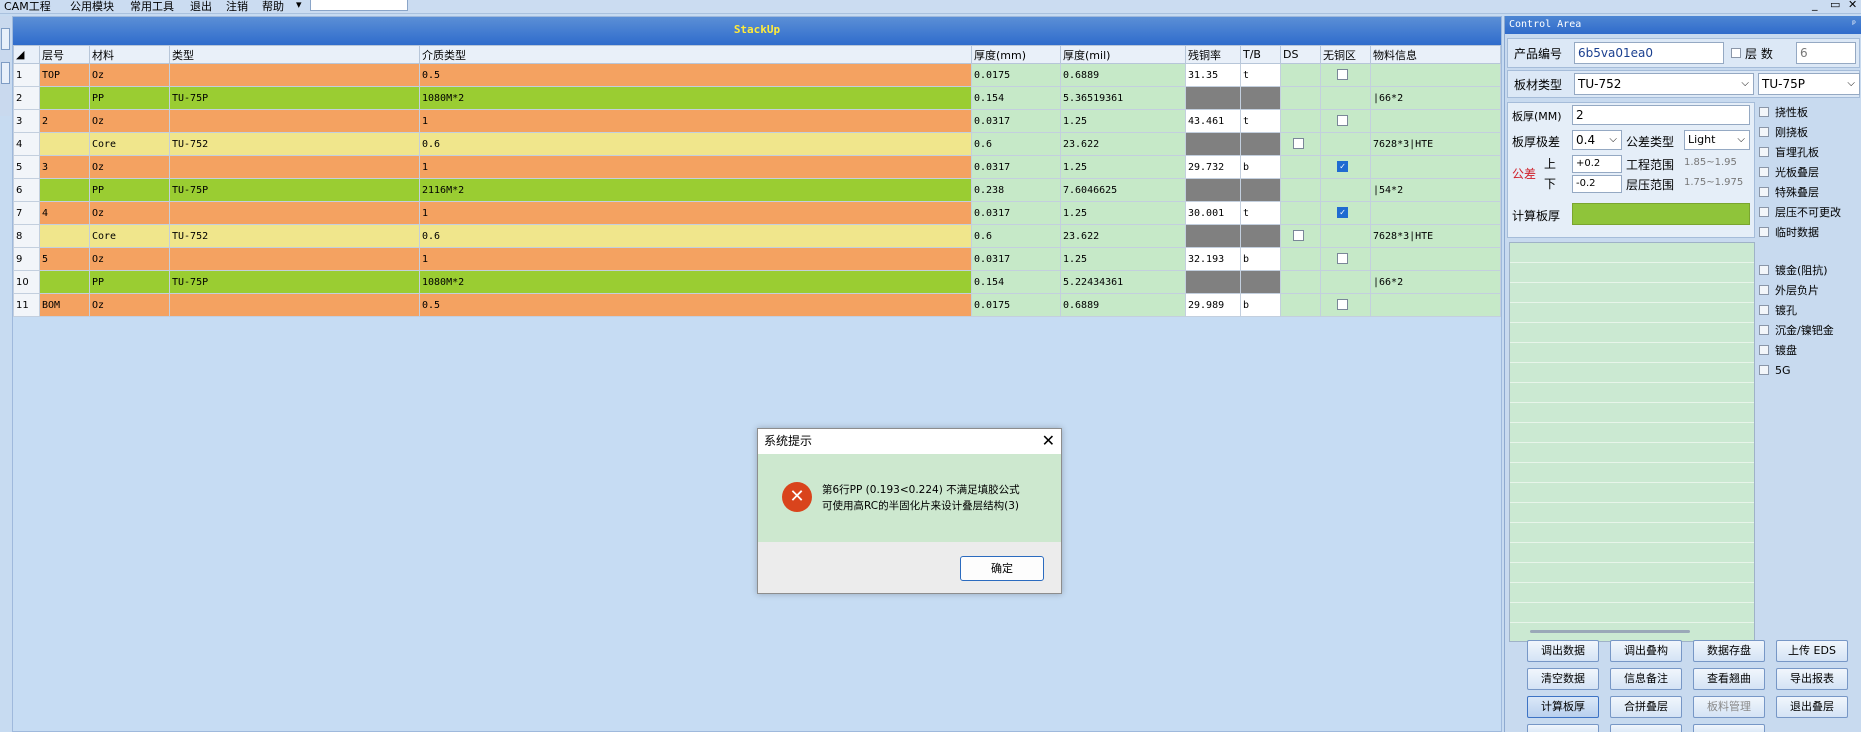 The height and width of the screenshot is (732, 1861). Describe the element at coordinates (26, 305) in the screenshot. I see `row-number-cell: 11` at that location.